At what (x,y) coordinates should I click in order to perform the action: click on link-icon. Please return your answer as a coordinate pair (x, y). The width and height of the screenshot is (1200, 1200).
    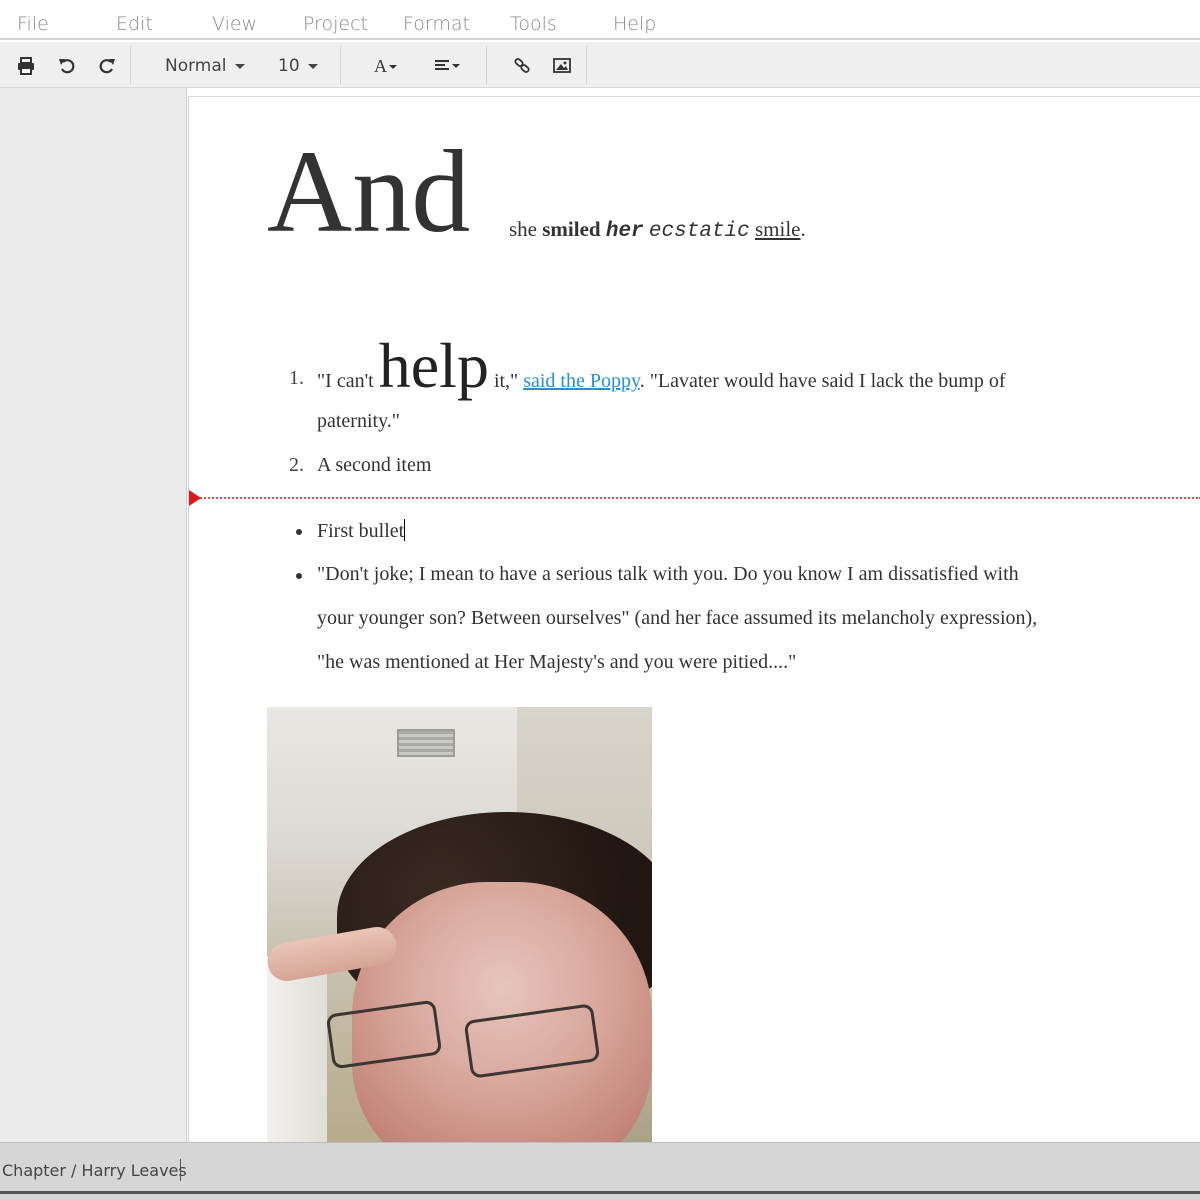
    Looking at the image, I should click on (522, 66).